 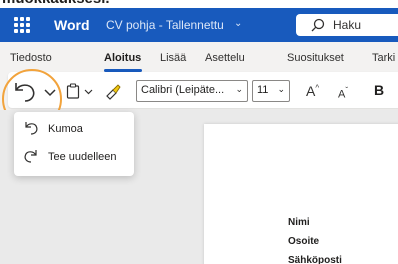 I want to click on search-icon, so click(x=318, y=25).